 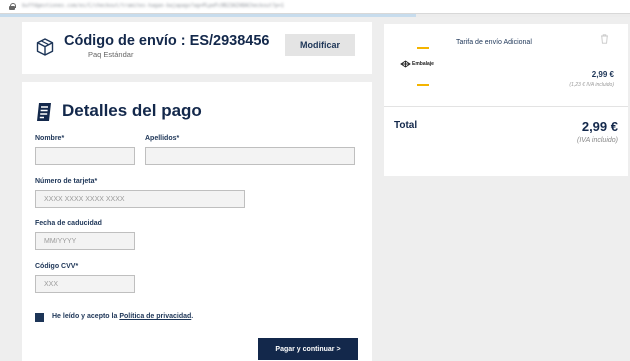 I want to click on last-name-label: Apellidos*, so click(x=162, y=138).